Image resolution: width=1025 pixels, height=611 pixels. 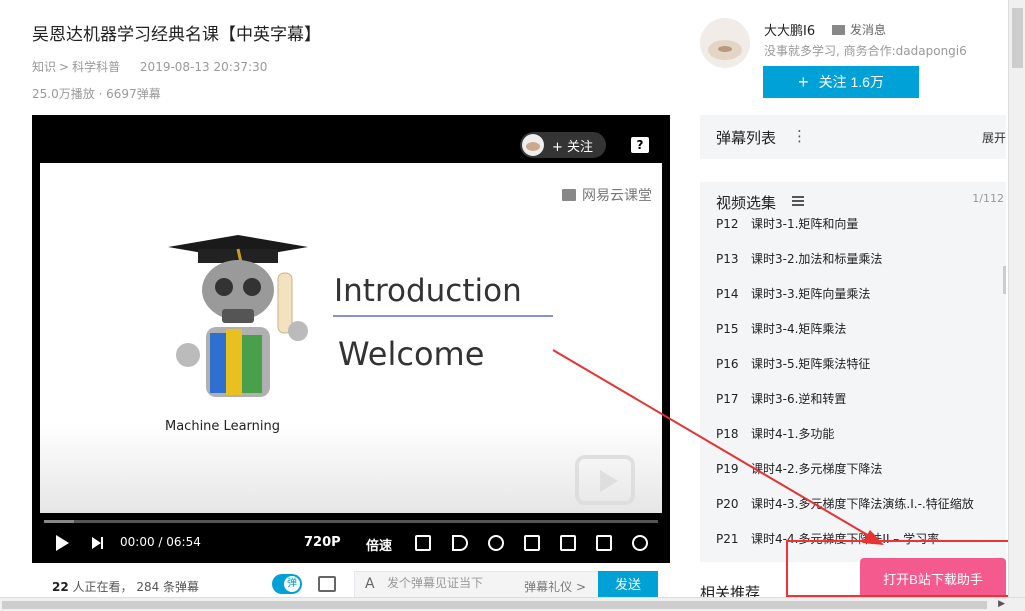 What do you see at coordinates (533, 145) in the screenshot?
I see `player-avatar` at bounding box center [533, 145].